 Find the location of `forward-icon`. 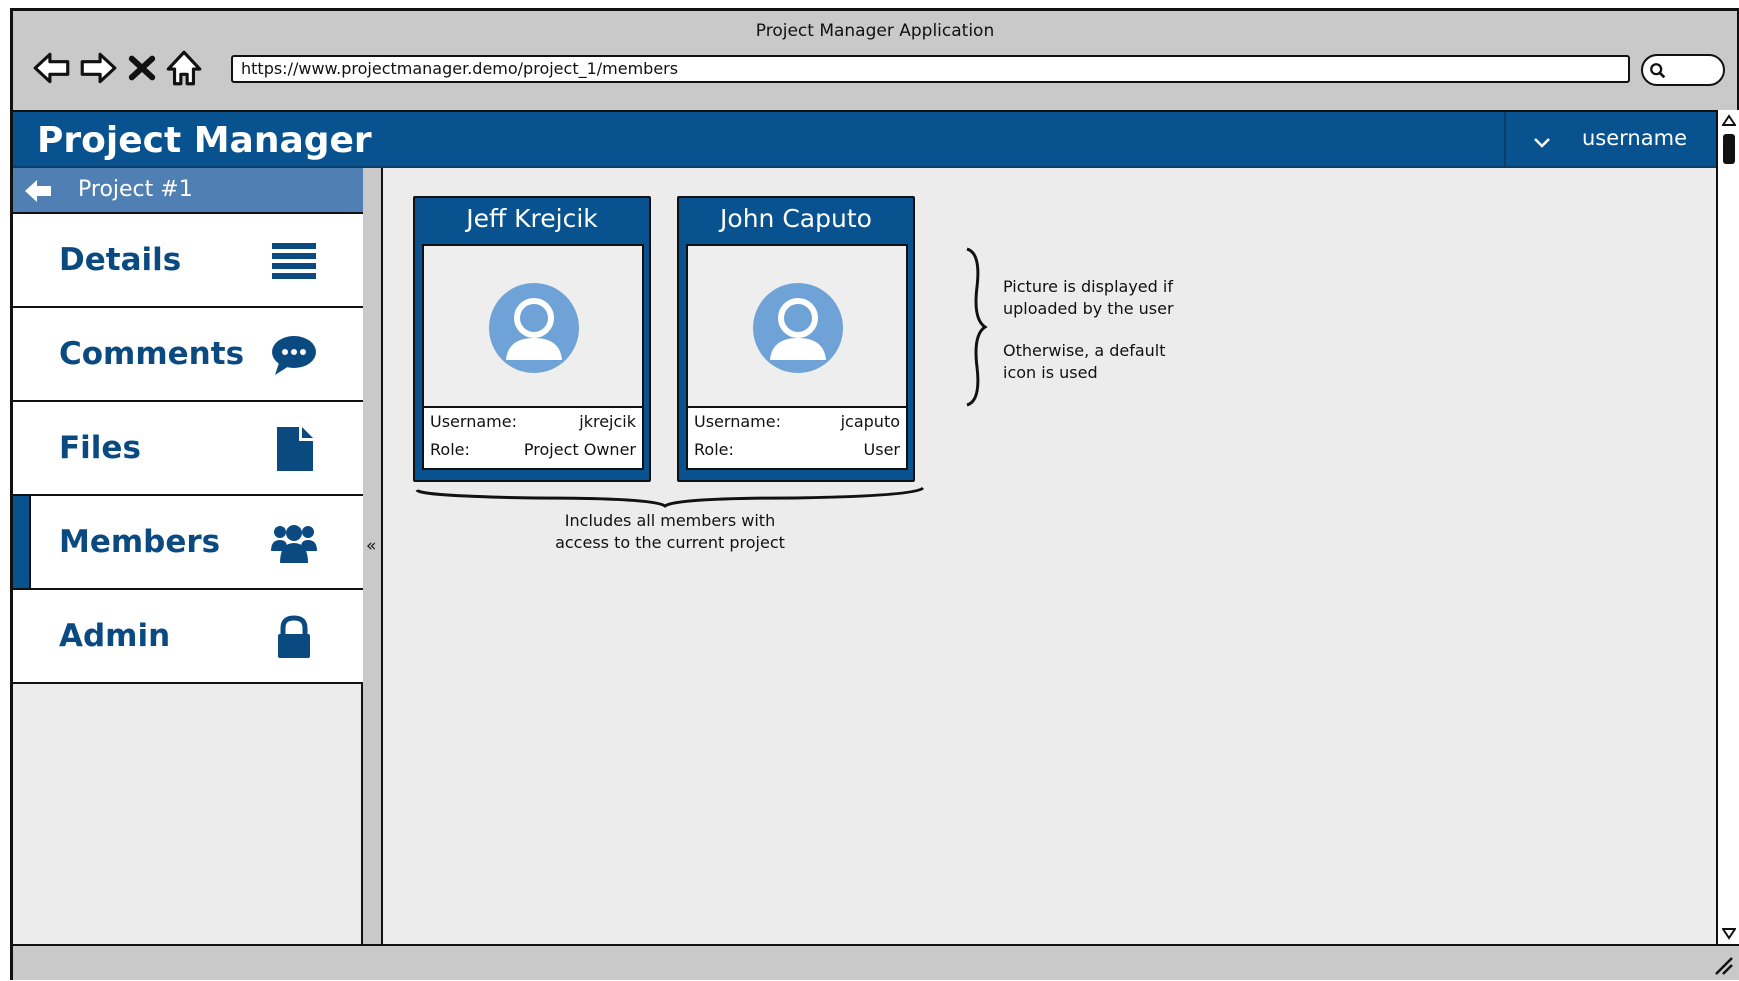

forward-icon is located at coordinates (98, 68).